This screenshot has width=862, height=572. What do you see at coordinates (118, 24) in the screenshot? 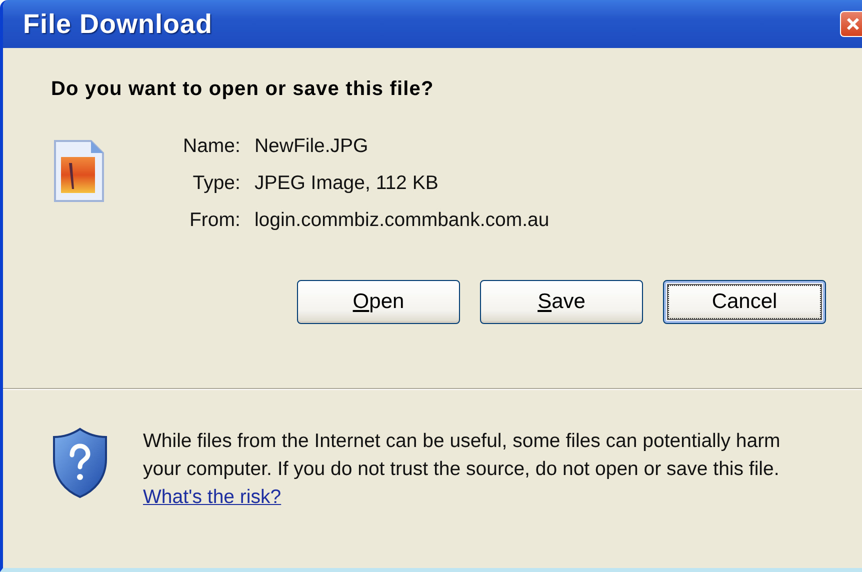
I see `window-title: File Download` at bounding box center [118, 24].